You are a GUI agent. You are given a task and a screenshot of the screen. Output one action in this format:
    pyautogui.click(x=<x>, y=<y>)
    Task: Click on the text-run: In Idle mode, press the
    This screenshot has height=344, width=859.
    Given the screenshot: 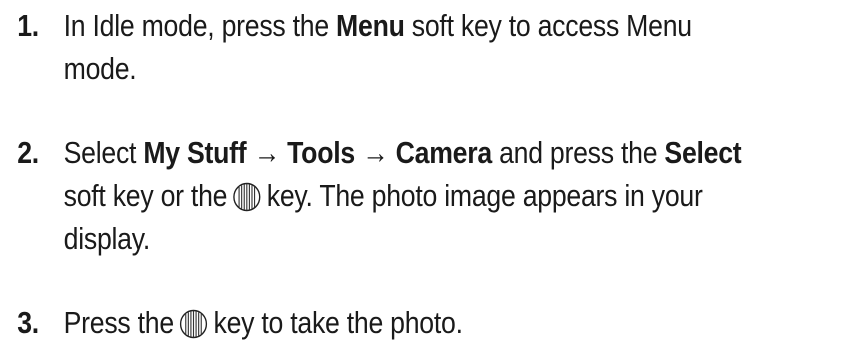 What is the action you would take?
    pyautogui.click(x=200, y=25)
    